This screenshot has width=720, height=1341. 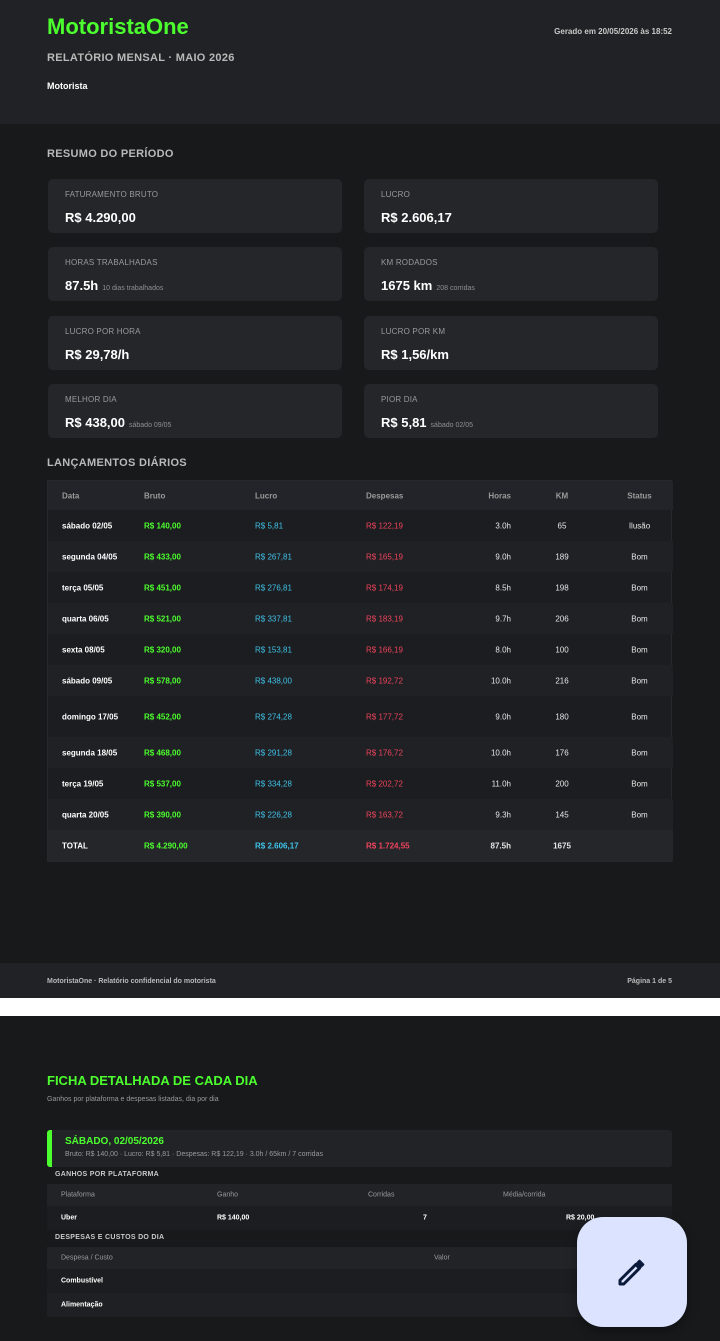 I want to click on cell-profit: R$ 291,28, so click(x=273, y=752).